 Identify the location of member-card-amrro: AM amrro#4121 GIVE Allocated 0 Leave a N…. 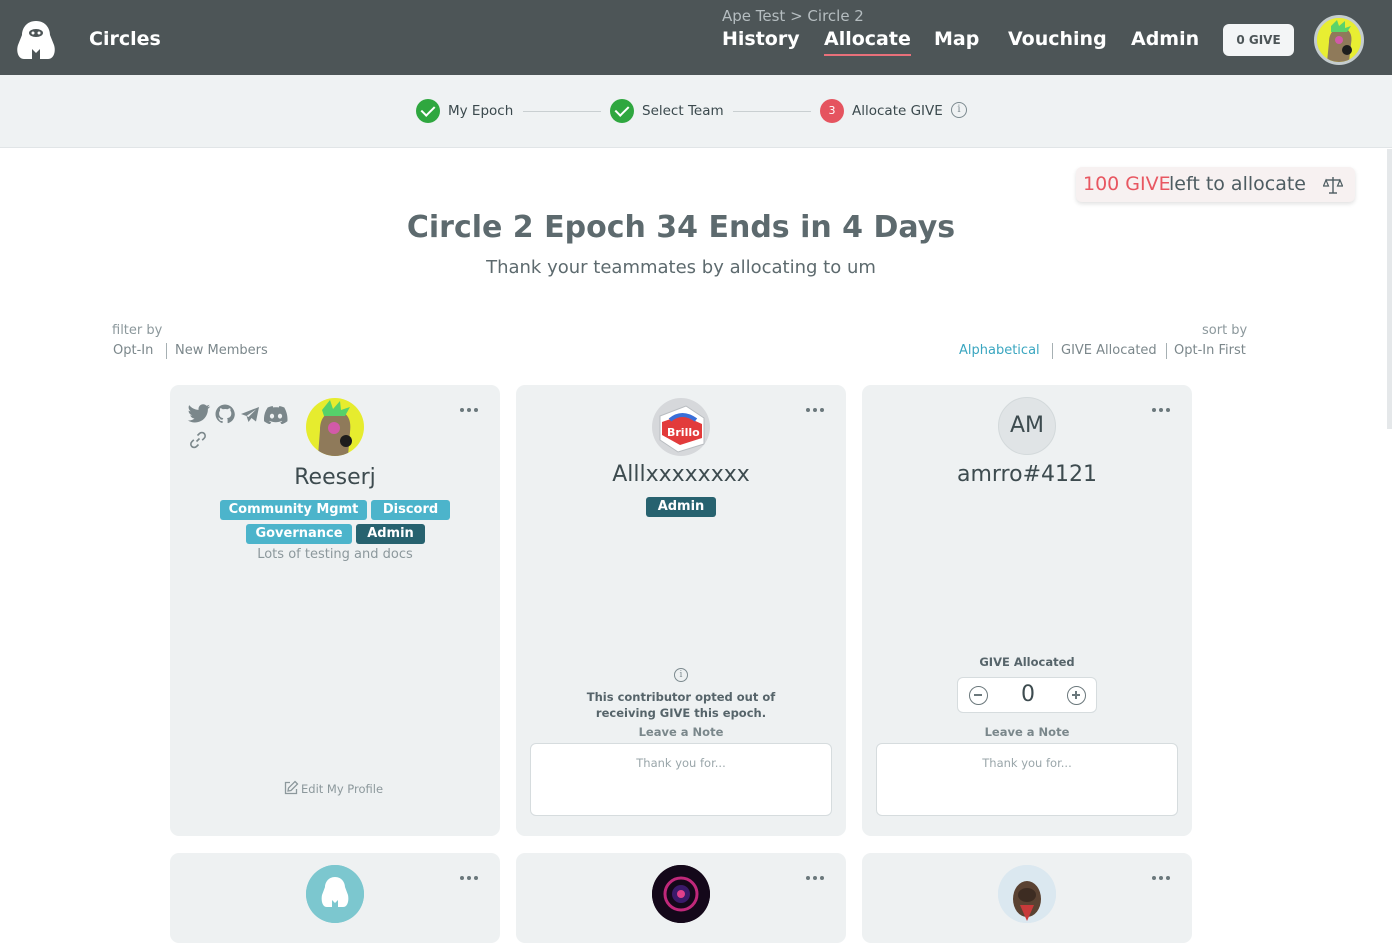
(1027, 610).